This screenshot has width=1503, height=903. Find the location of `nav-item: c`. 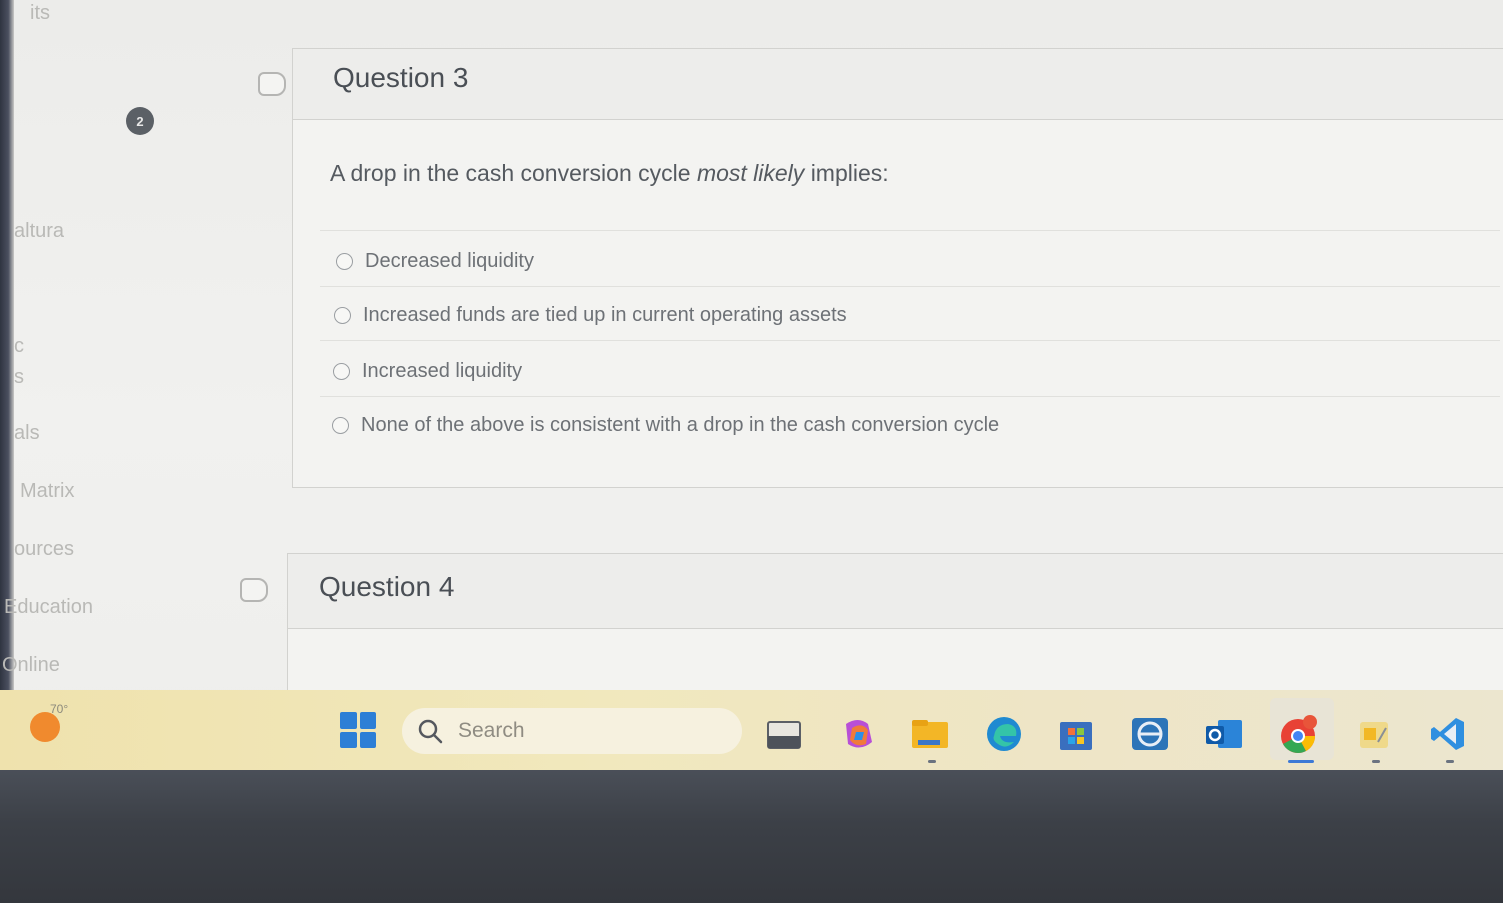

nav-item: c is located at coordinates (19, 346).